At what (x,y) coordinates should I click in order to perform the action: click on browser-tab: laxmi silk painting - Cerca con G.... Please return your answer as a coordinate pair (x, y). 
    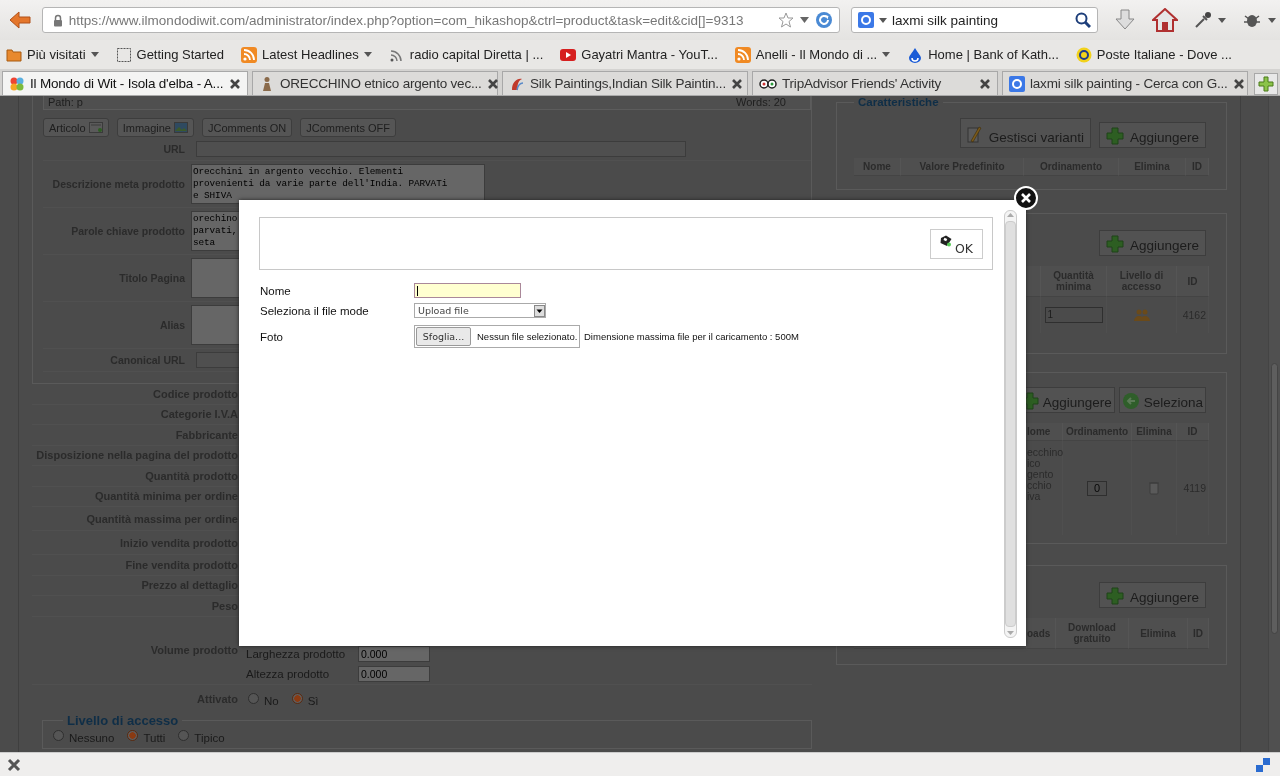
    Looking at the image, I should click on (1125, 83).